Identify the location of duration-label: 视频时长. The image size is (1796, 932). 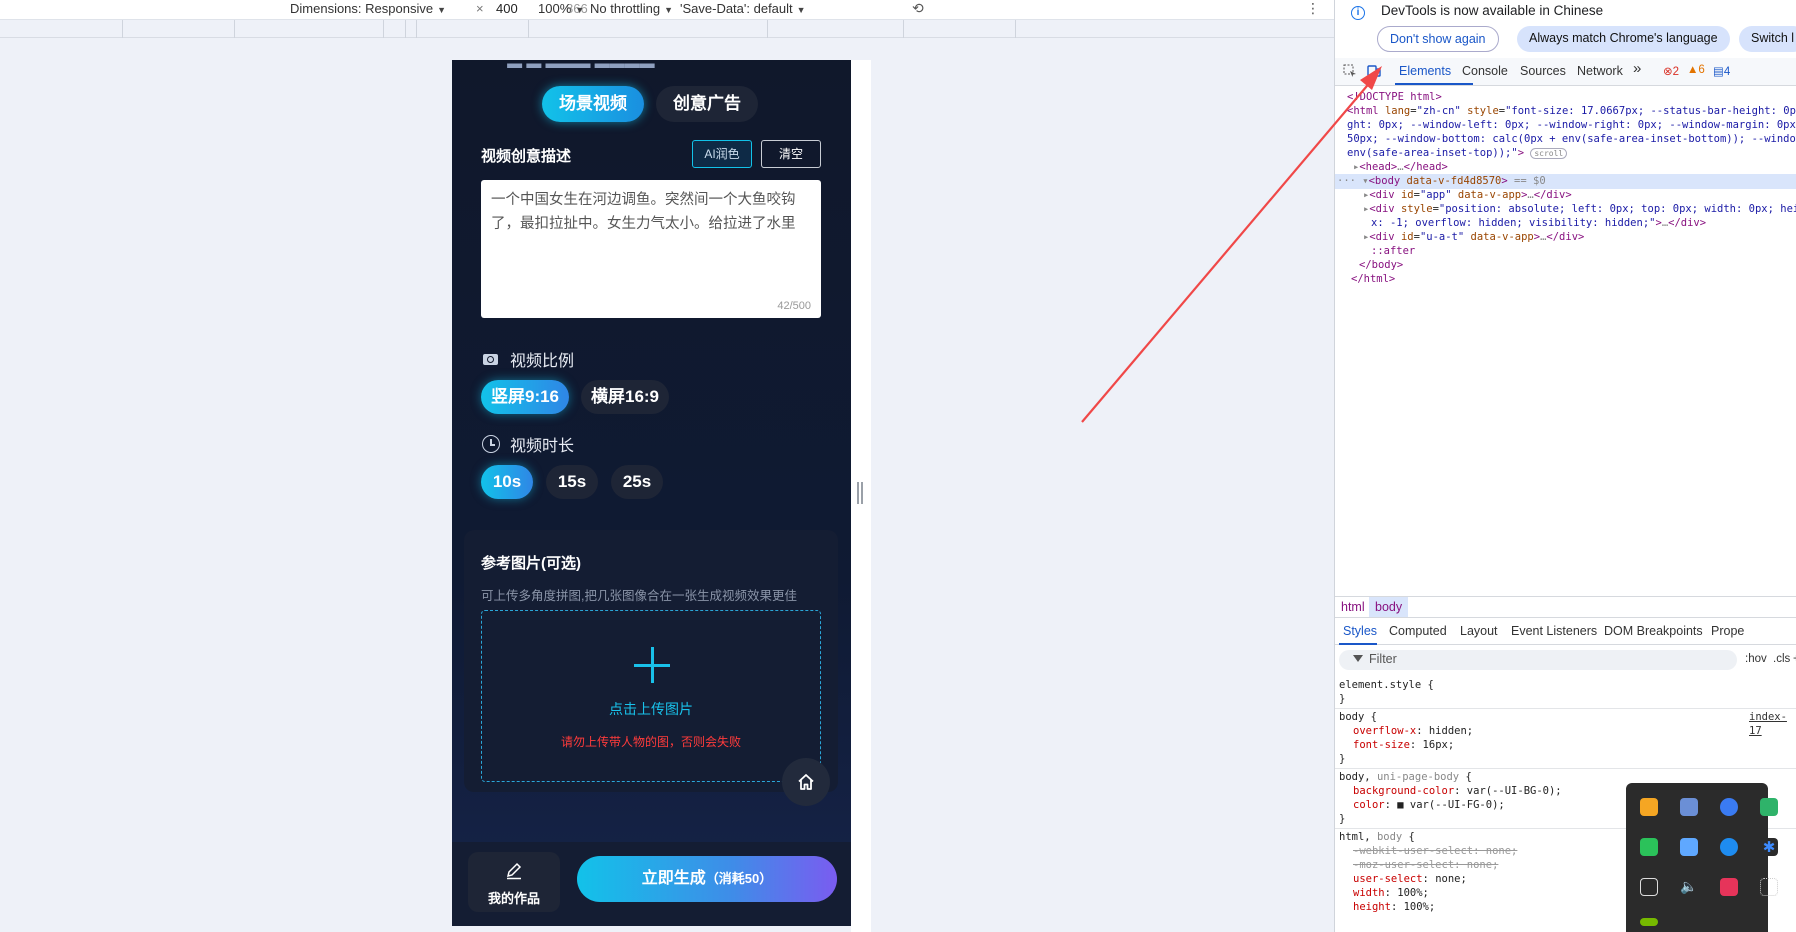
(542, 446).